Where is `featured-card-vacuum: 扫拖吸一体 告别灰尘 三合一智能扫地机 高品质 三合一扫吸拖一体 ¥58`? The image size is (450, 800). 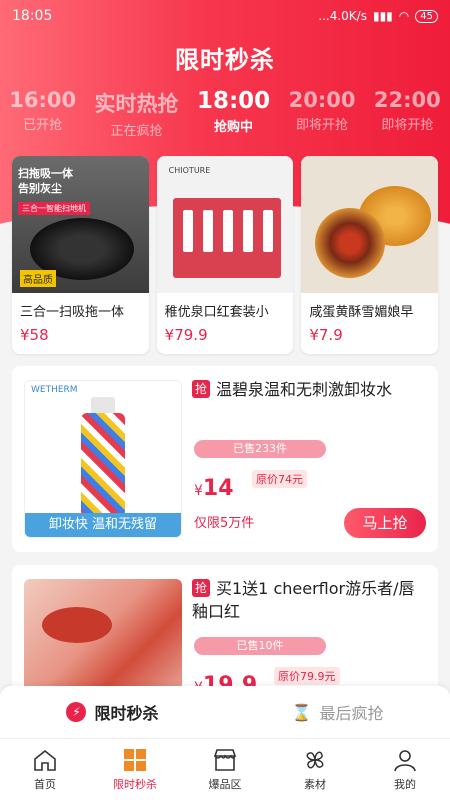
featured-card-vacuum: 扫拖吸一体 告别灰尘 三合一智能扫地机 高品质 三合一扫吸拖一体 ¥58 is located at coordinates (80, 255).